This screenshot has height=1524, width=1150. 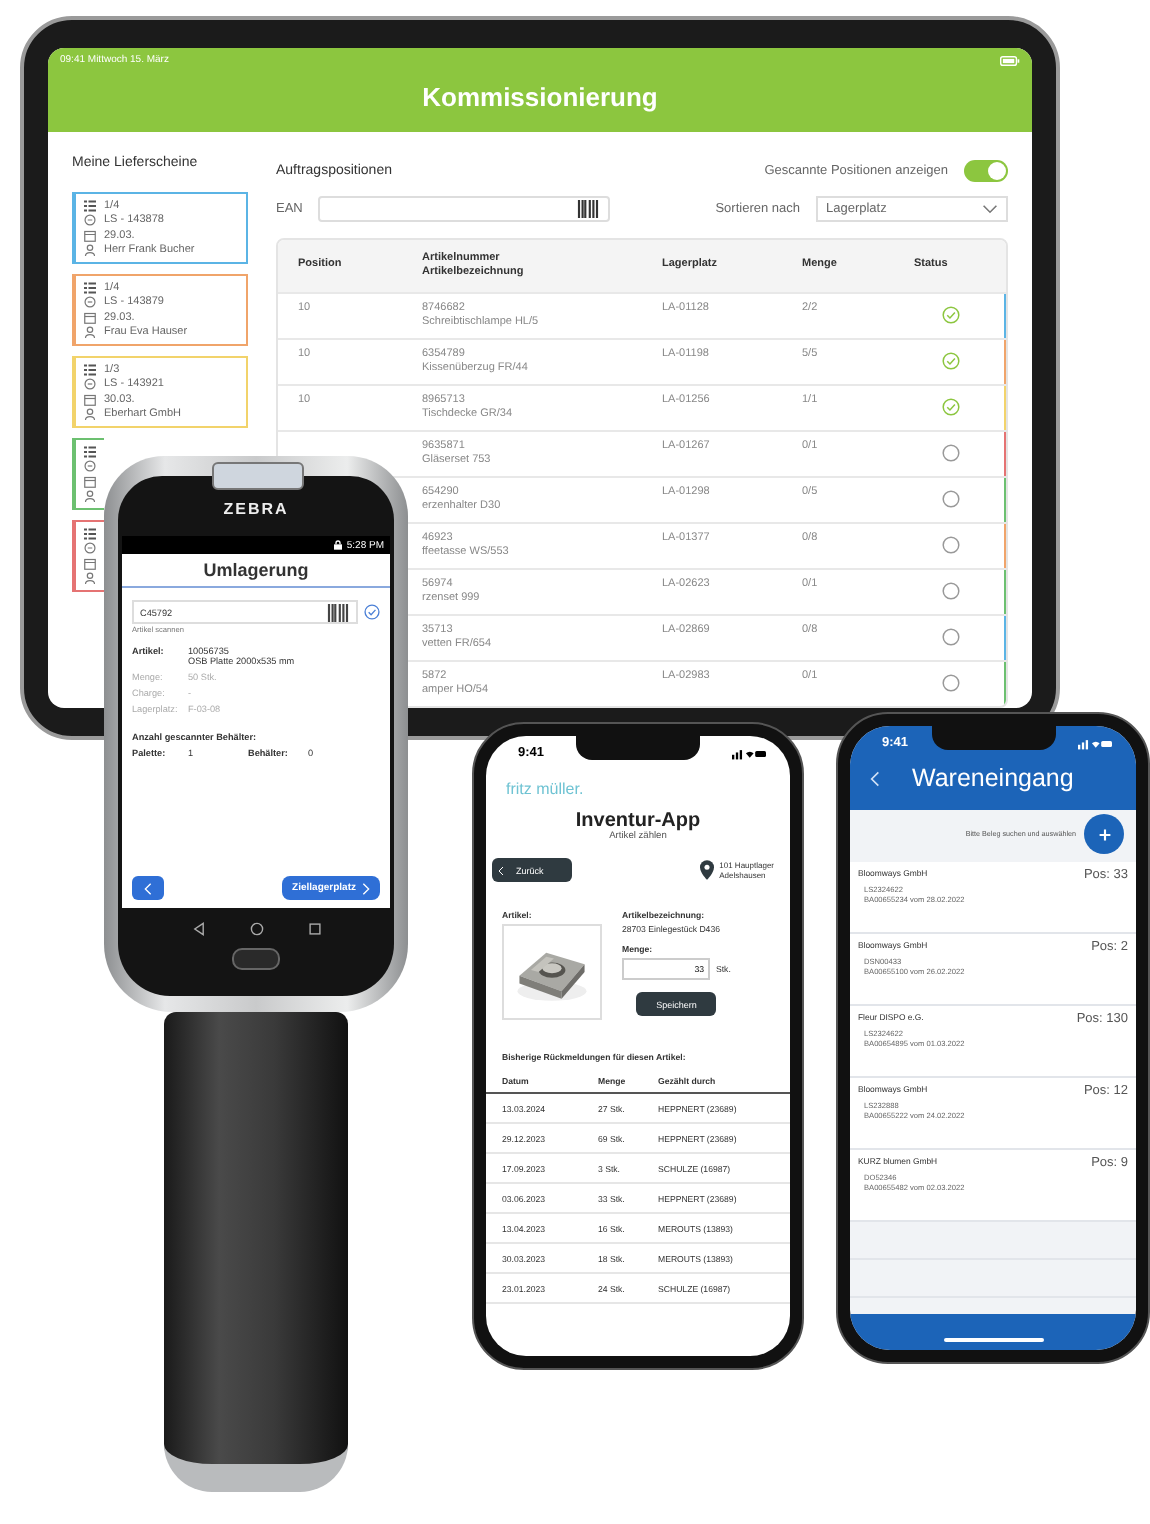 What do you see at coordinates (993, 778) in the screenshot?
I see `app-title: Wareneingang` at bounding box center [993, 778].